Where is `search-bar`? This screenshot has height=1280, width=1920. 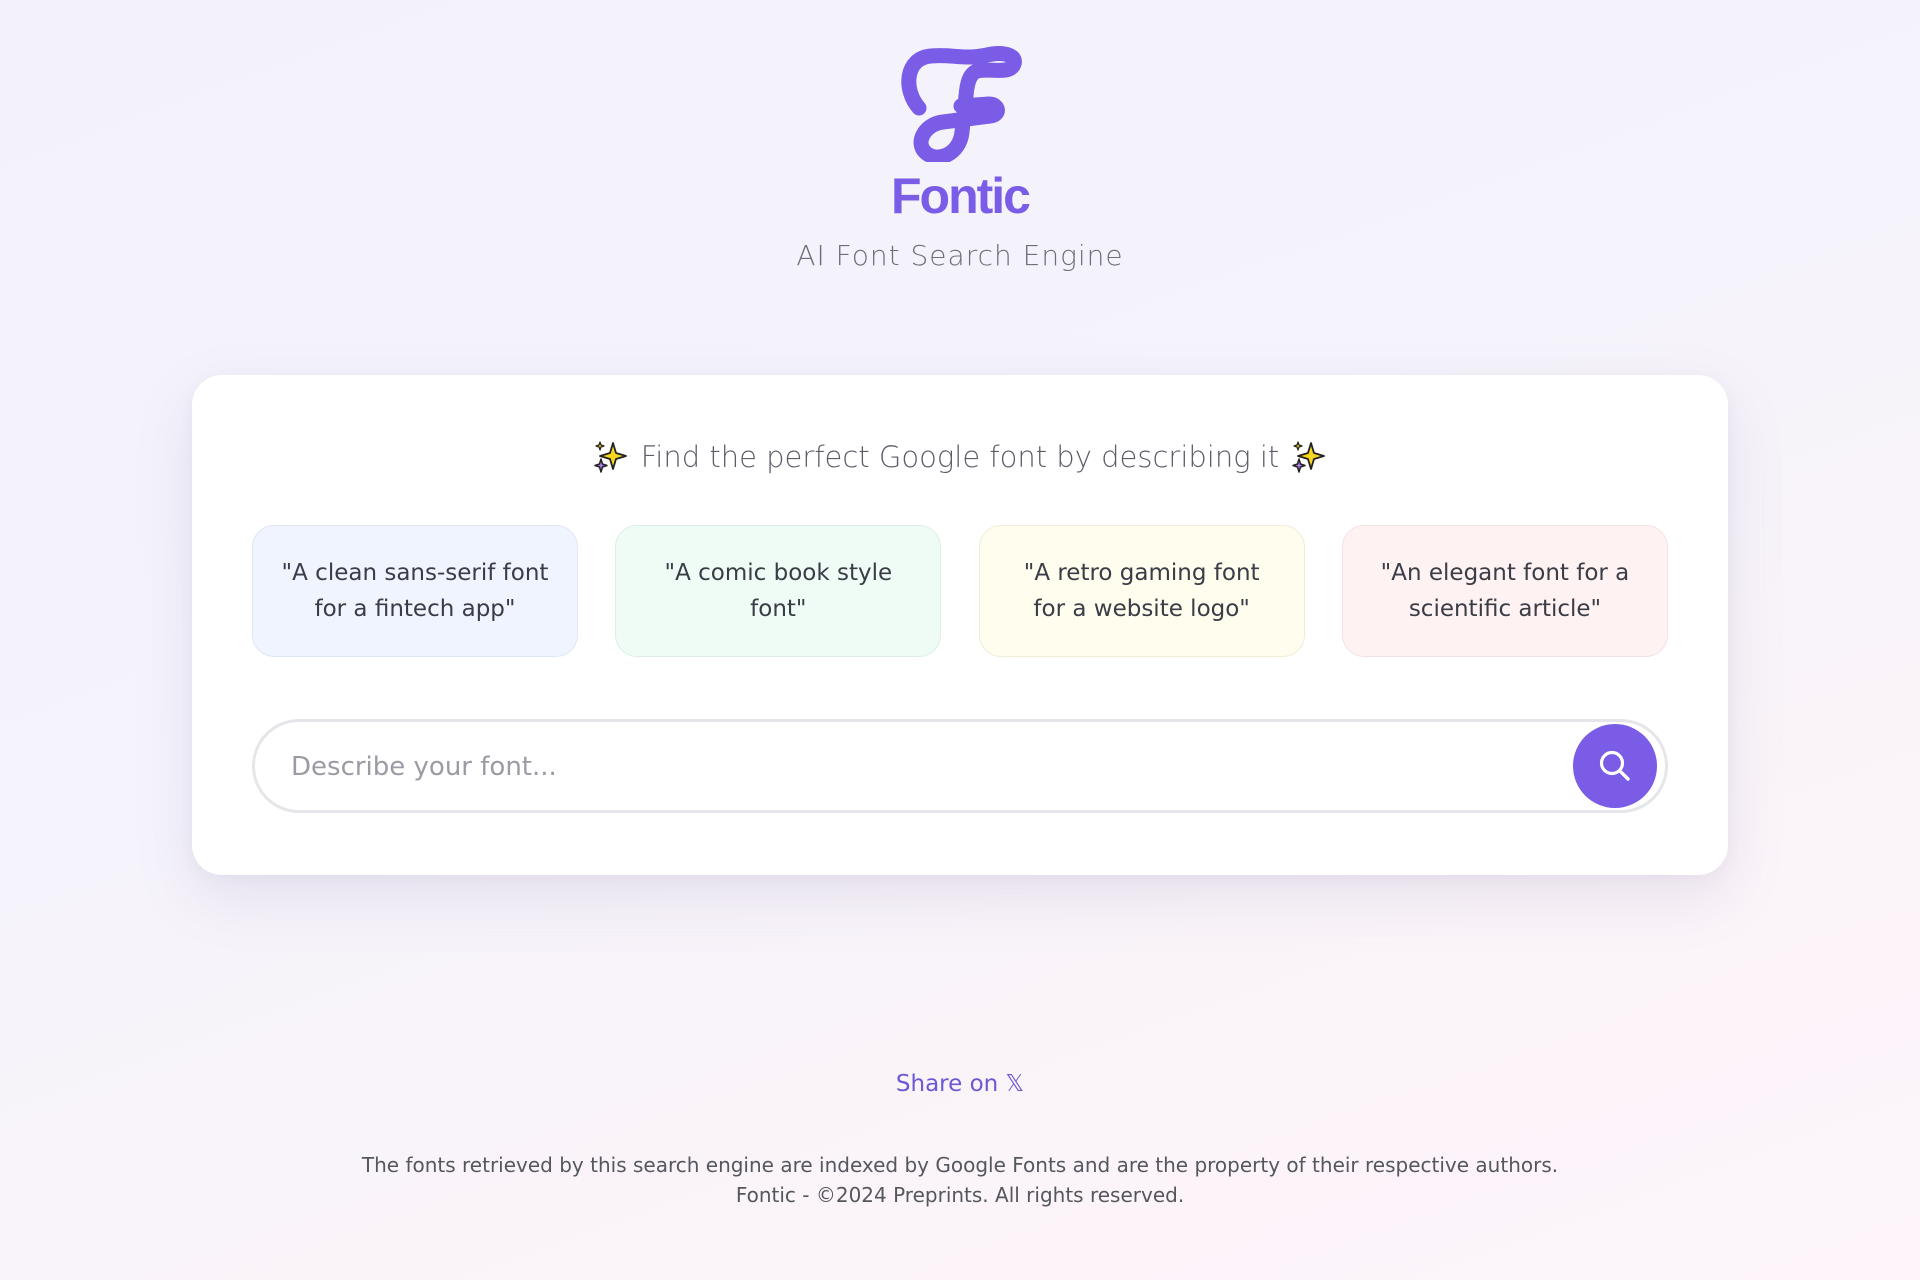 search-bar is located at coordinates (960, 766).